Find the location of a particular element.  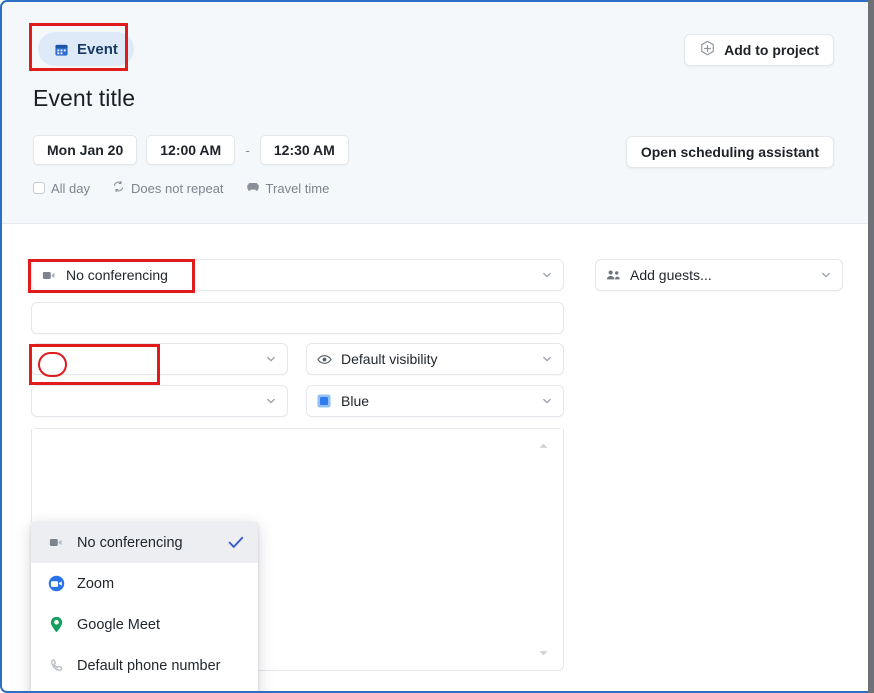

all-day-toggle: All day is located at coordinates (61, 188).